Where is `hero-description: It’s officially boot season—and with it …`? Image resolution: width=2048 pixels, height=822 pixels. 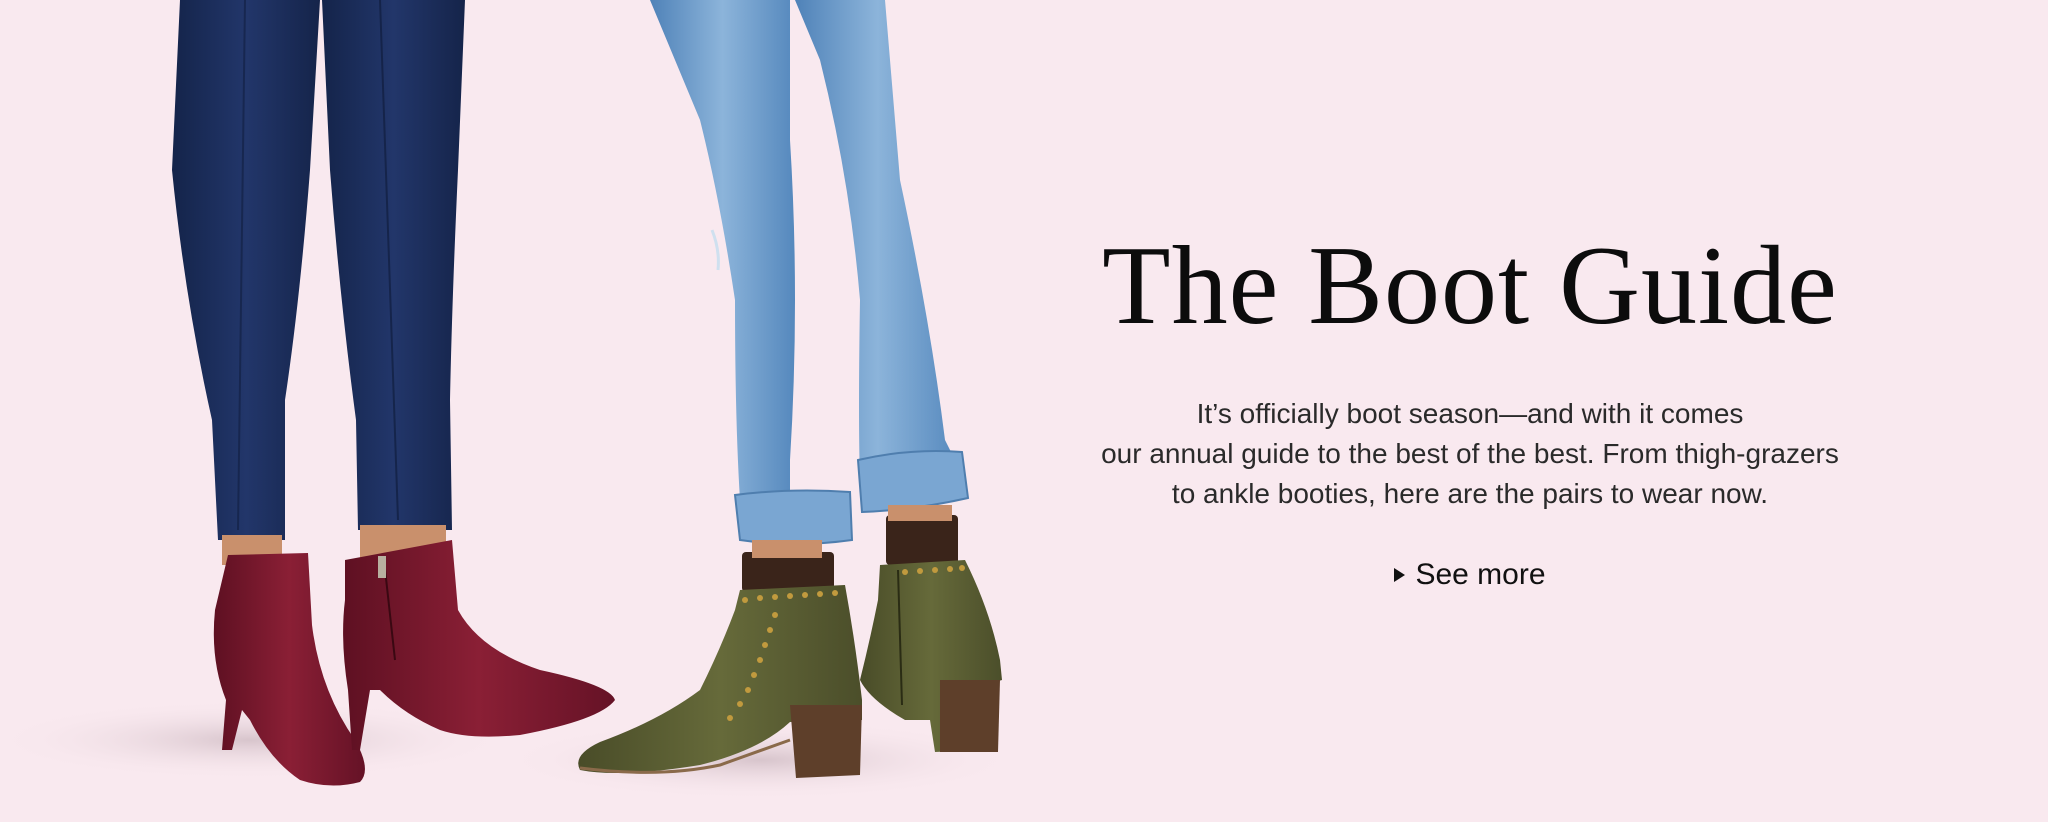
hero-description: It’s officially boot season—and with it … is located at coordinates (1470, 454).